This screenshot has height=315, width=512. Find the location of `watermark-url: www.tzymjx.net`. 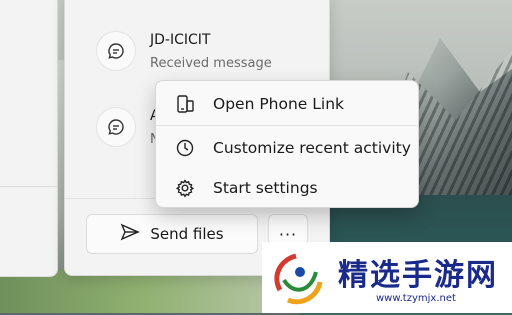

watermark-url: www.tzymjx.net is located at coordinates (416, 298).